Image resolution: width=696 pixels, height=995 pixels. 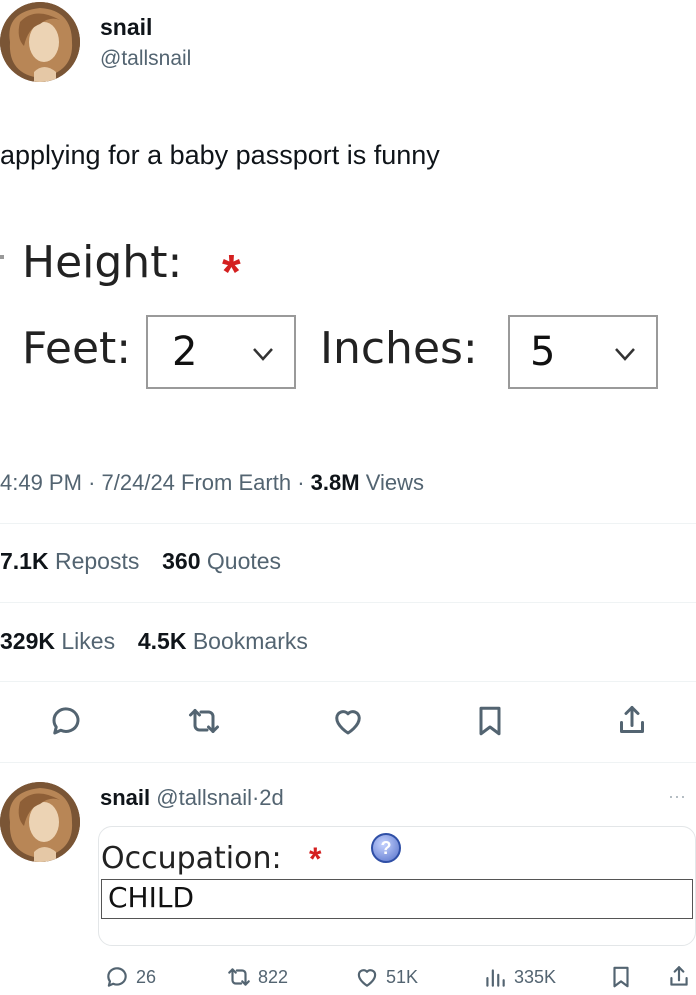 What do you see at coordinates (41, 482) in the screenshot?
I see `tweet-time: 4:49 PM` at bounding box center [41, 482].